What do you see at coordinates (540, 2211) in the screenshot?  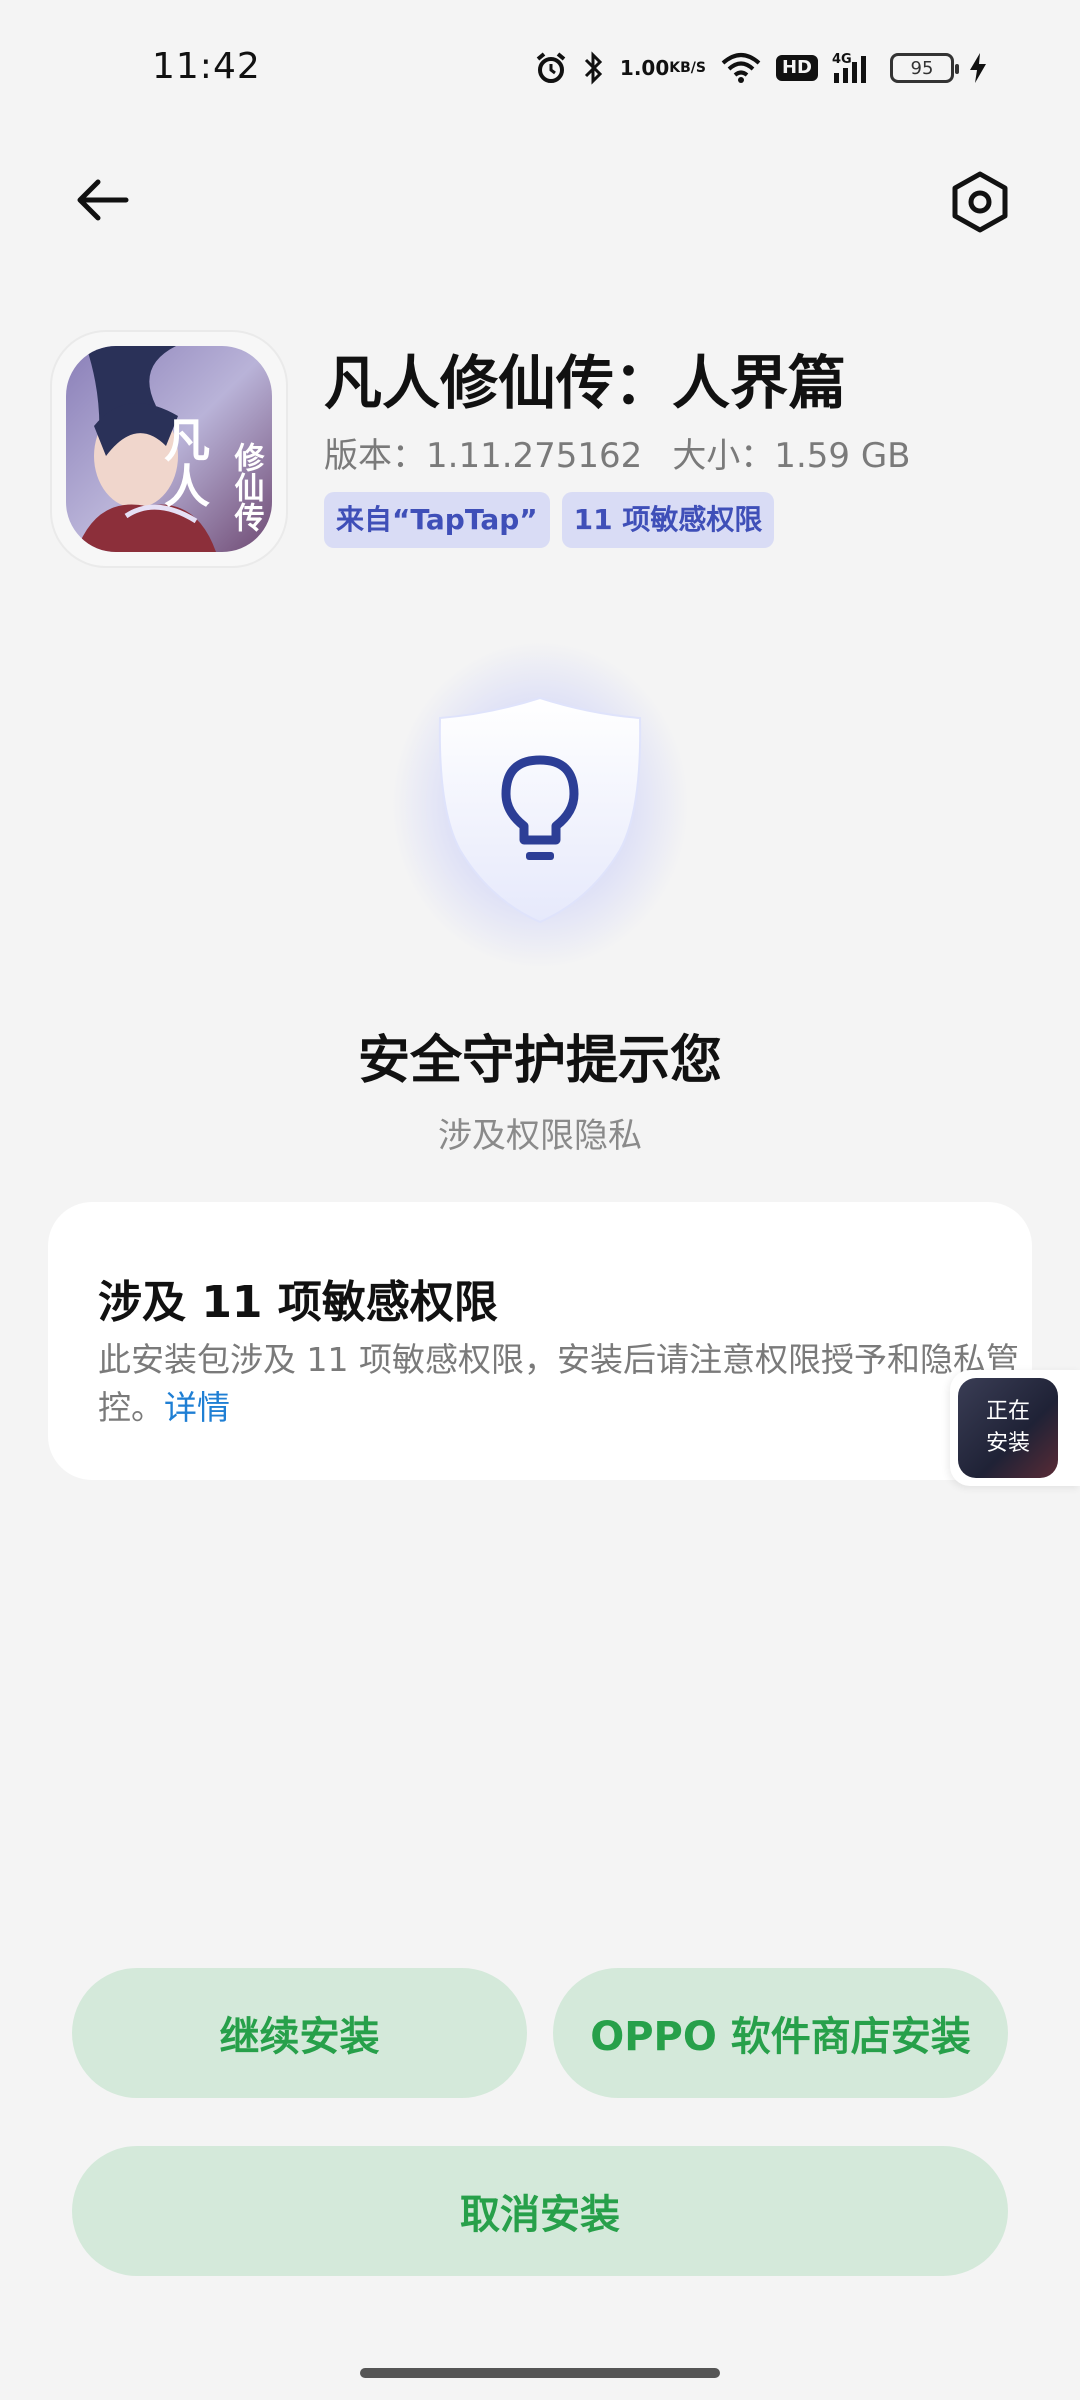 I see `cancel-install-button: 取消安装` at bounding box center [540, 2211].